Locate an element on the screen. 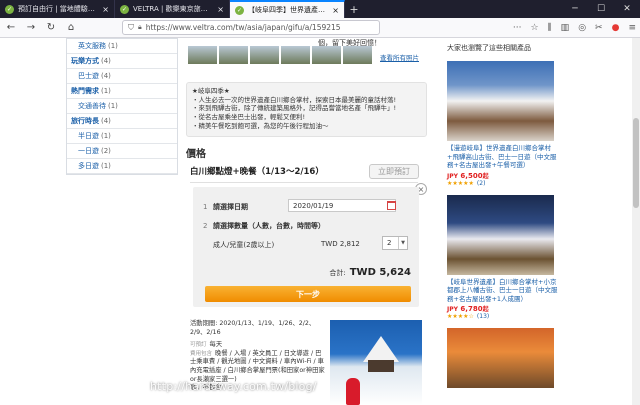 The width and height of the screenshot is (640, 405). product-price: JPY 6,500起 is located at coordinates (468, 175).